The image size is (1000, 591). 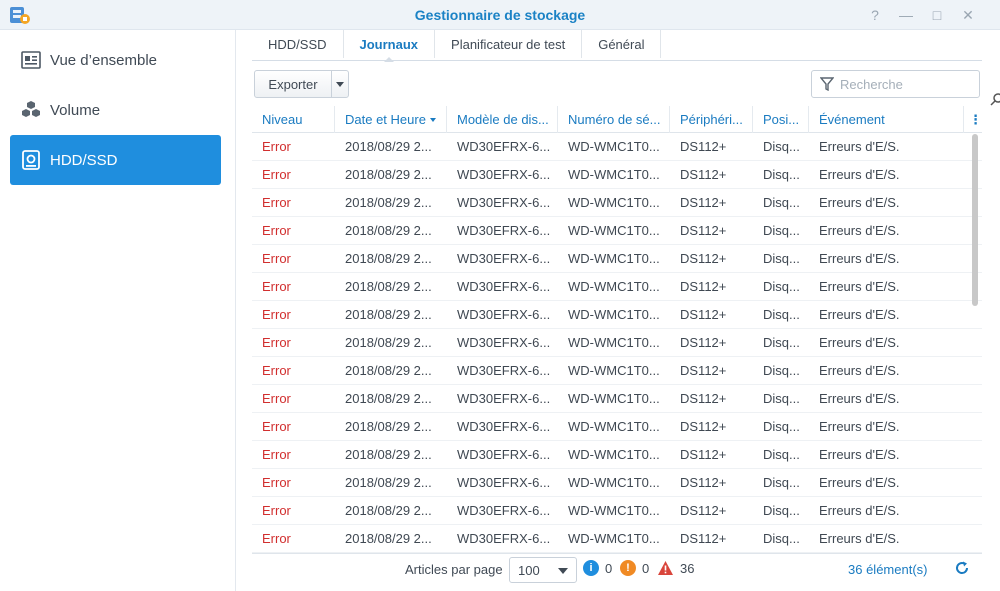 What do you see at coordinates (591, 568) in the screenshot?
I see `info-icon: i` at bounding box center [591, 568].